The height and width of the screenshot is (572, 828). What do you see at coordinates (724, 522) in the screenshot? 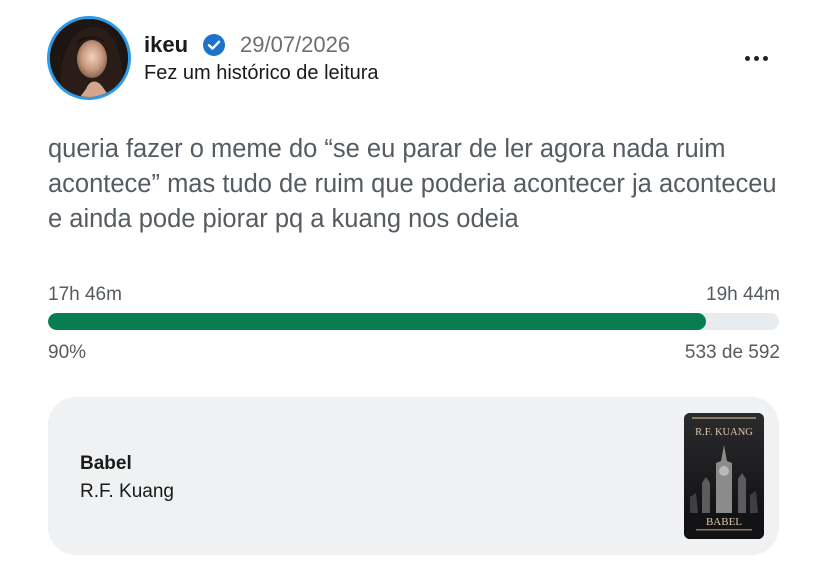
I see `cover-title-text: BABEL` at bounding box center [724, 522].